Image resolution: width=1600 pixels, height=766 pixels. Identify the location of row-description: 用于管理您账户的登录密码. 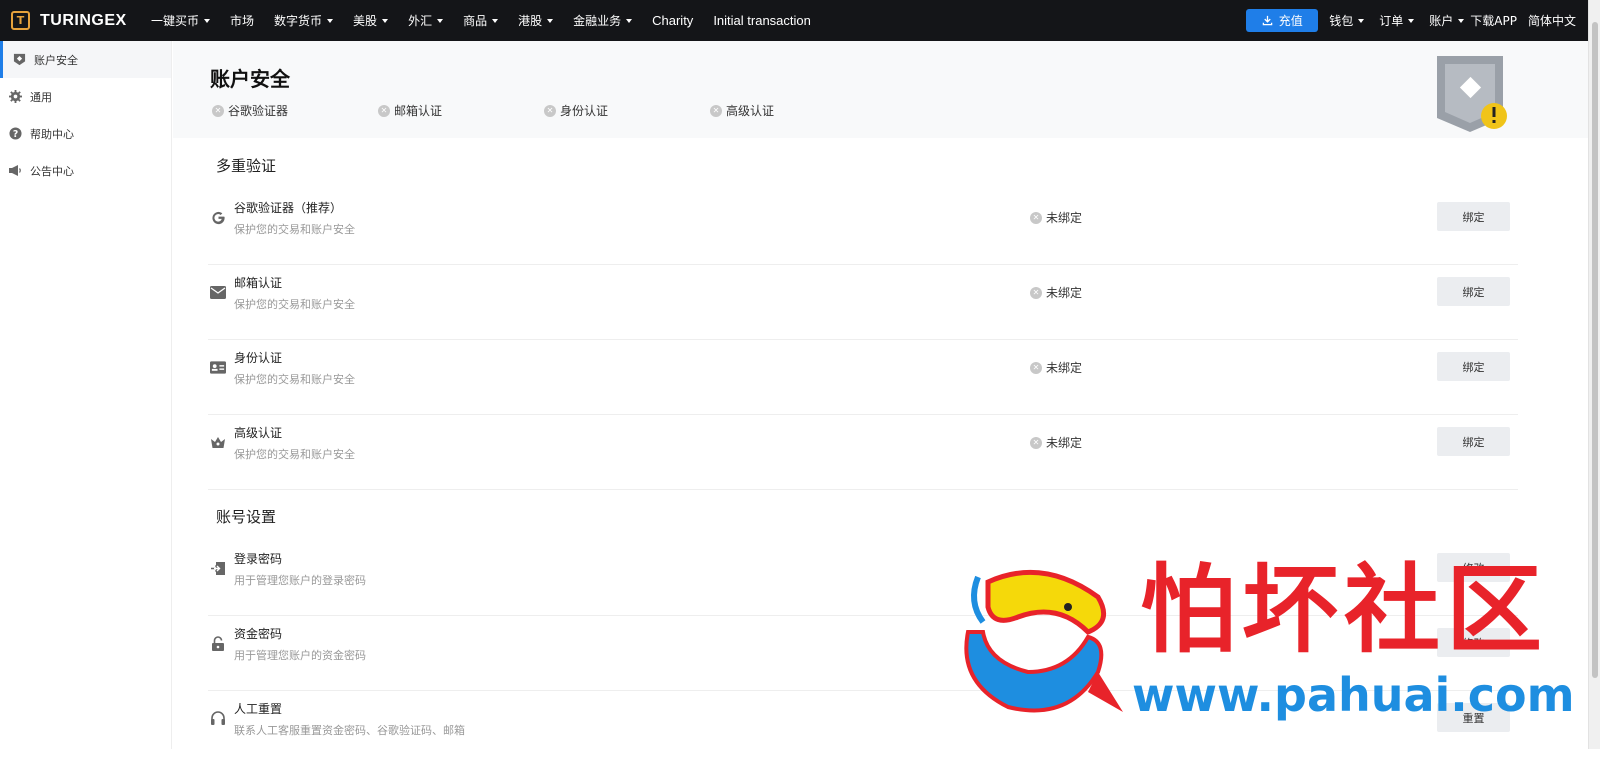
(300, 580).